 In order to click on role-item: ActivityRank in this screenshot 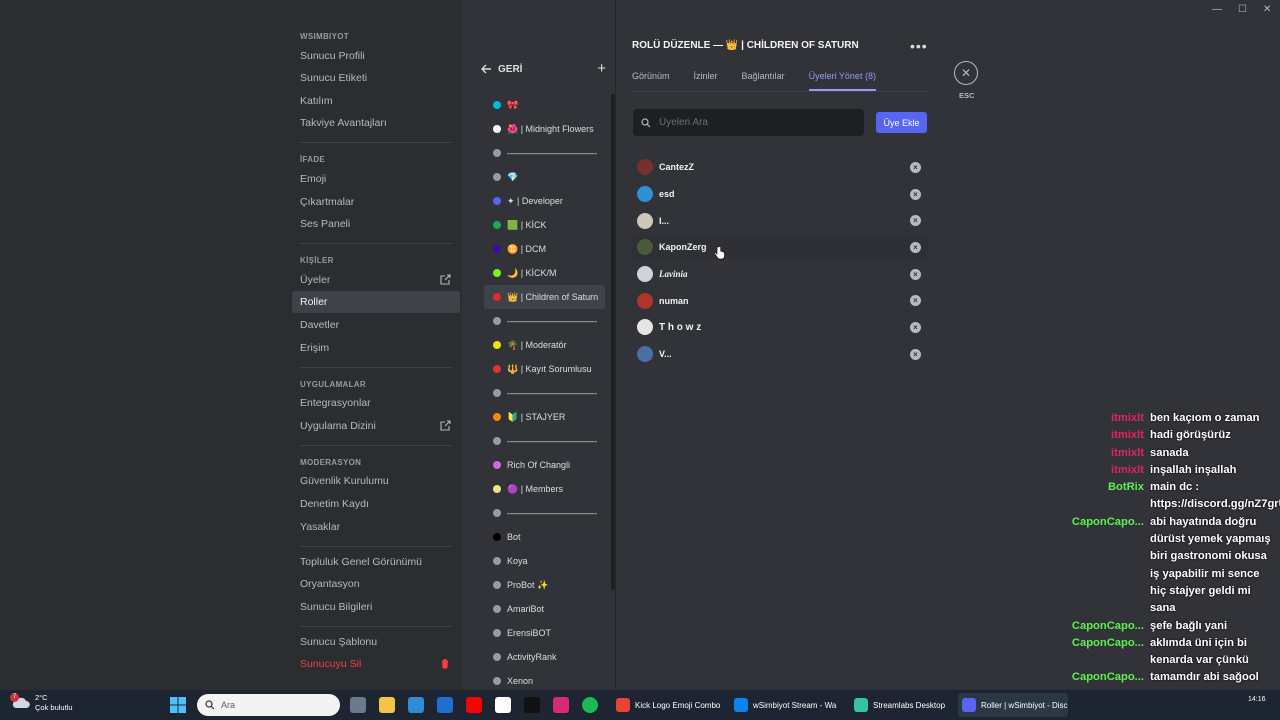, I will do `click(544, 657)`.